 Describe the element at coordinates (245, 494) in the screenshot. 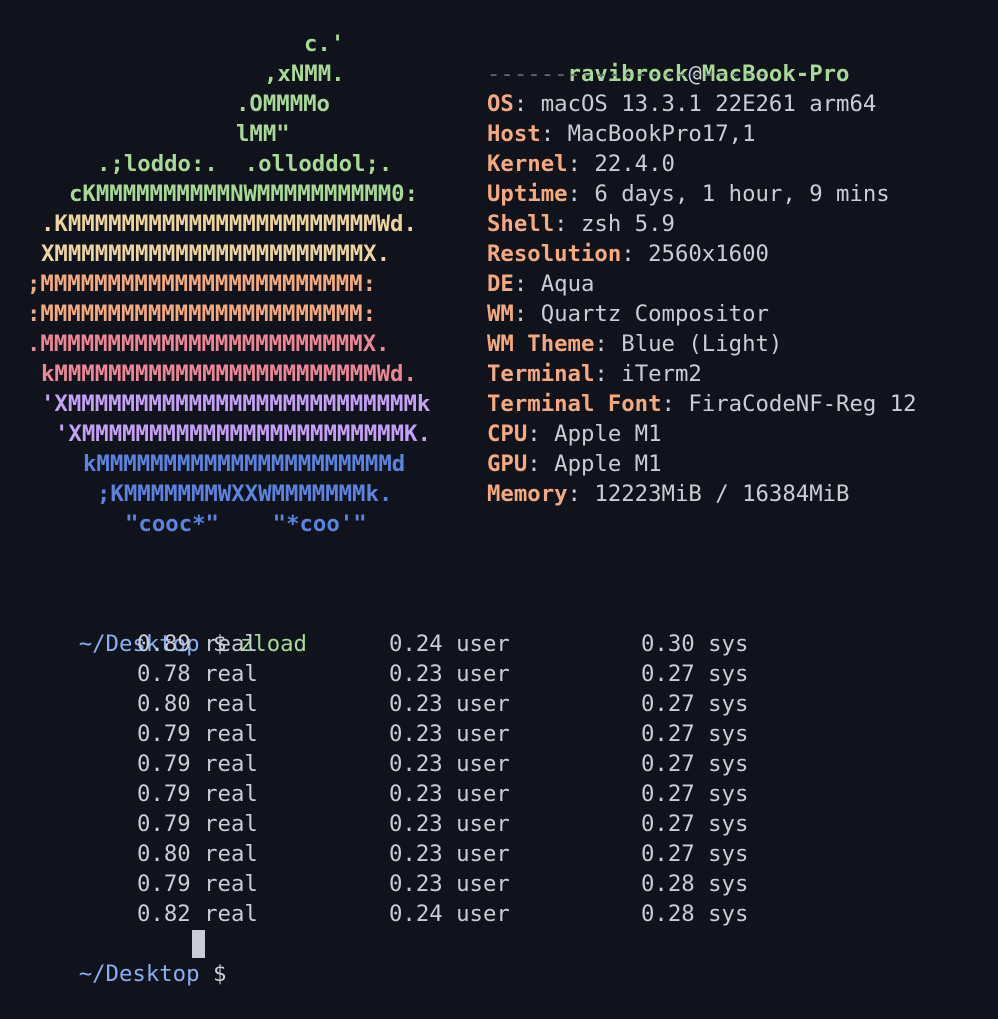

I see `logo-line: ;KMMMMMMMWXXWMMMMMMMk.` at that location.